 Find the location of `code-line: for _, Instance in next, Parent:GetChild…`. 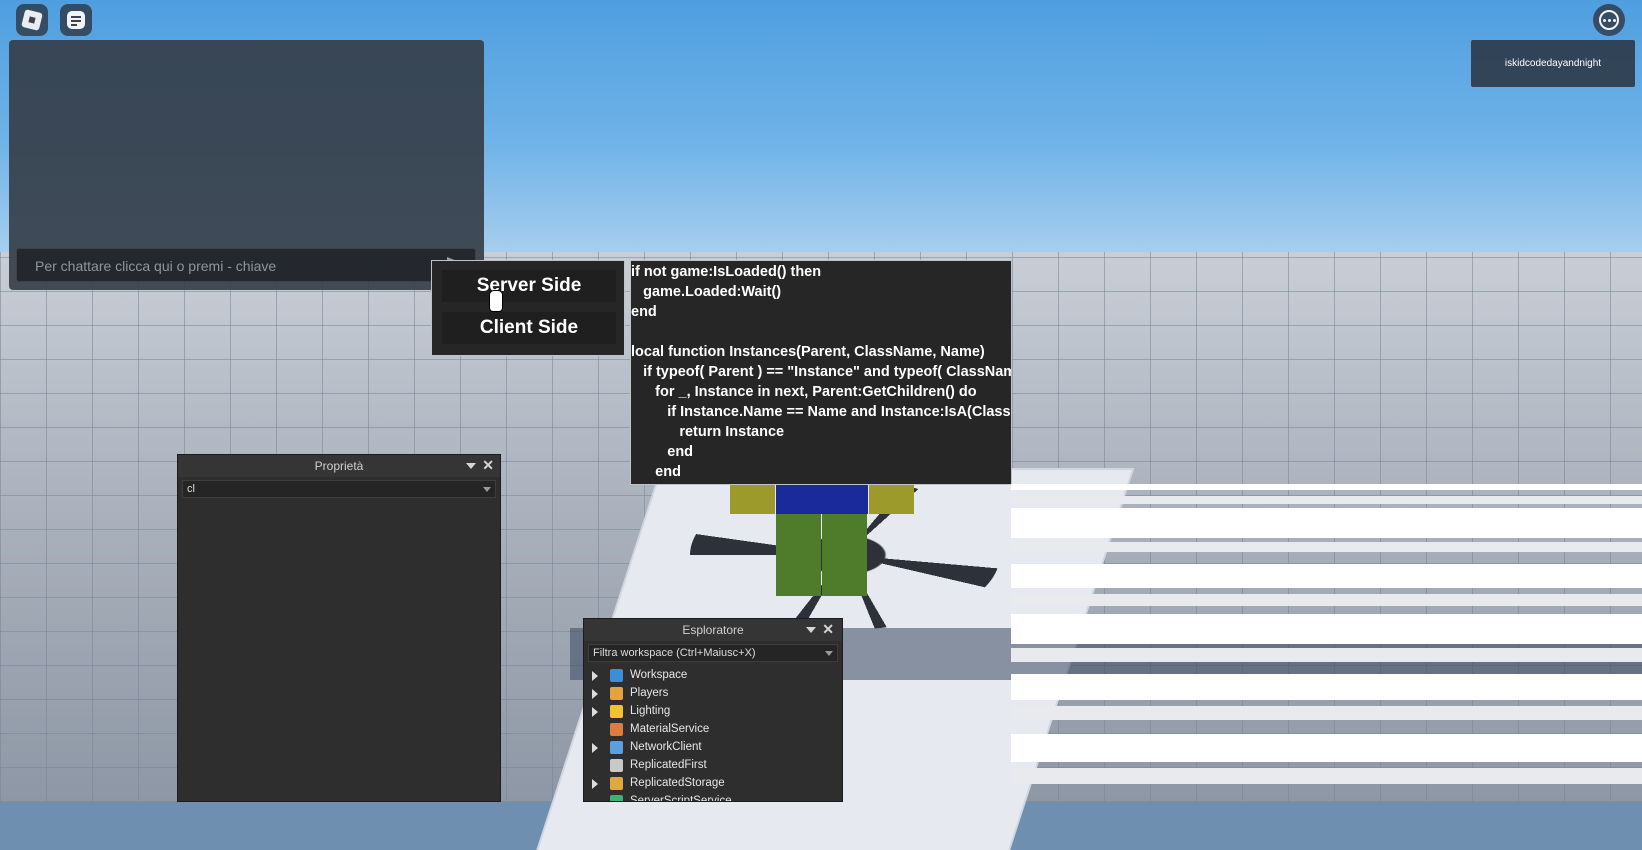

code-line: for _, Instance in next, Parent:GetChild… is located at coordinates (804, 392).